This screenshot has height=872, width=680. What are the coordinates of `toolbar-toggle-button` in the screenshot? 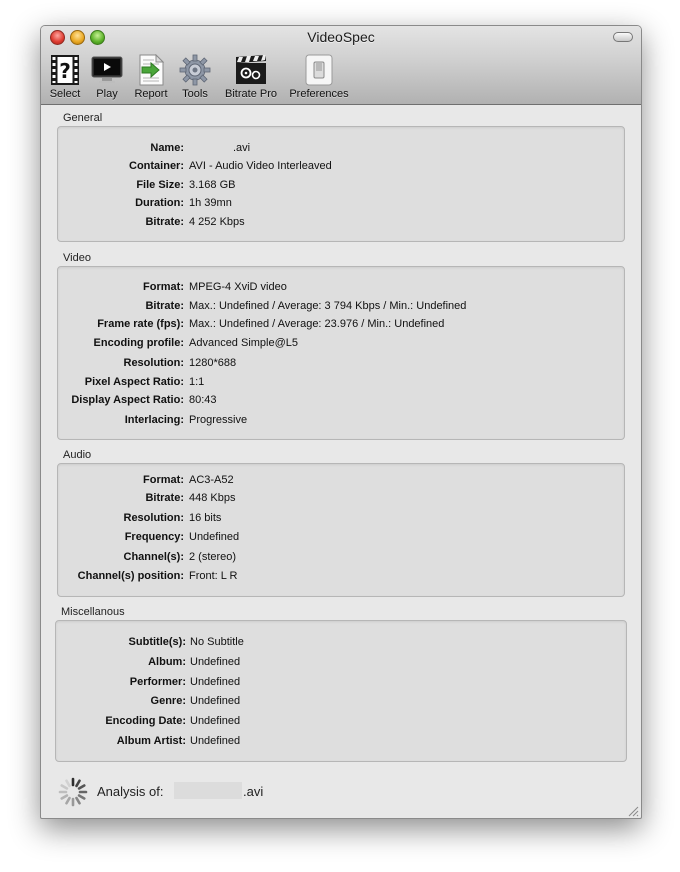 It's located at (623, 37).